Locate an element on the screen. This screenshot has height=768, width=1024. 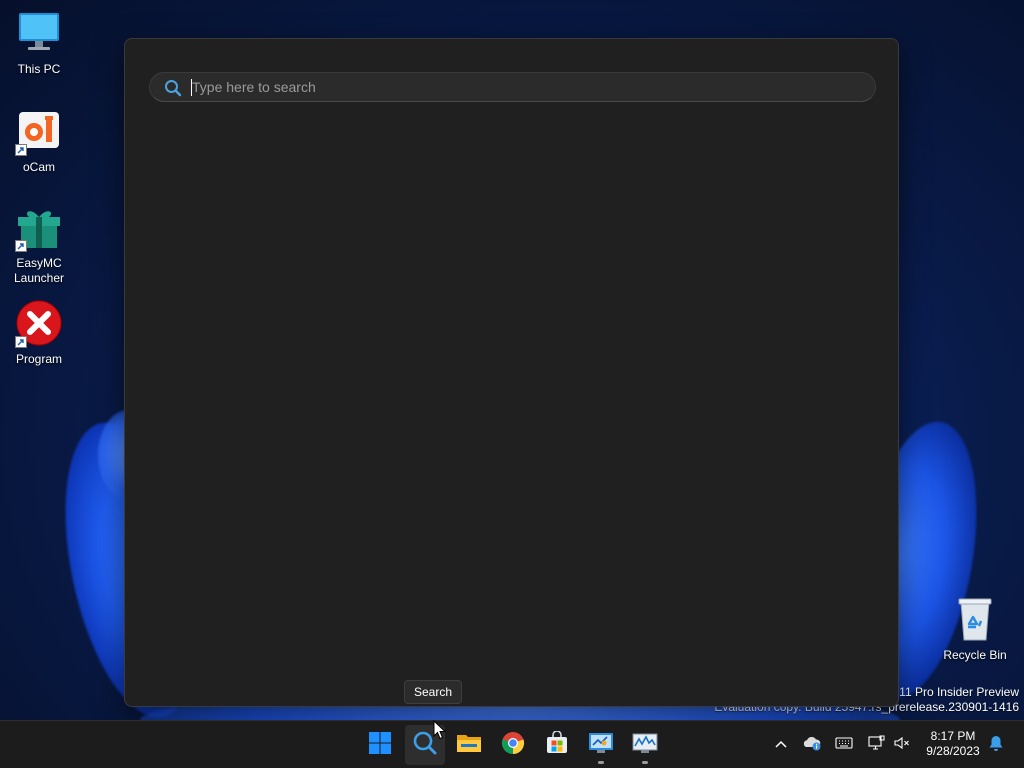
taskbar-file-explorer-button is located at coordinates (469, 745).